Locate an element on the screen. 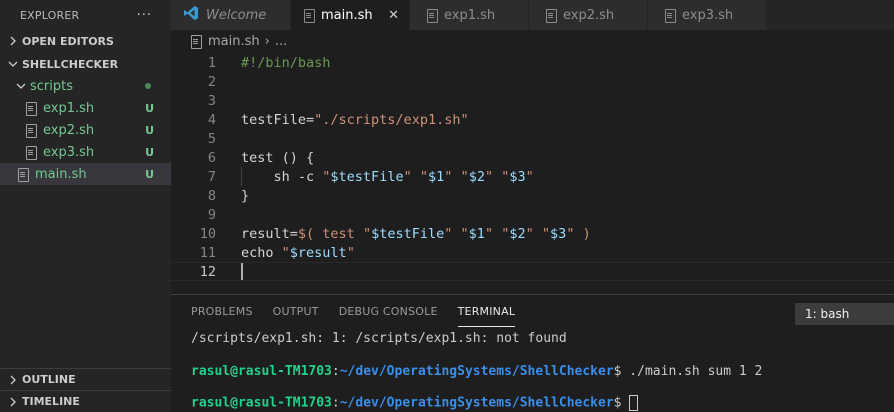 This screenshot has width=894, height=412. file-main: main.sh U is located at coordinates (85, 174).